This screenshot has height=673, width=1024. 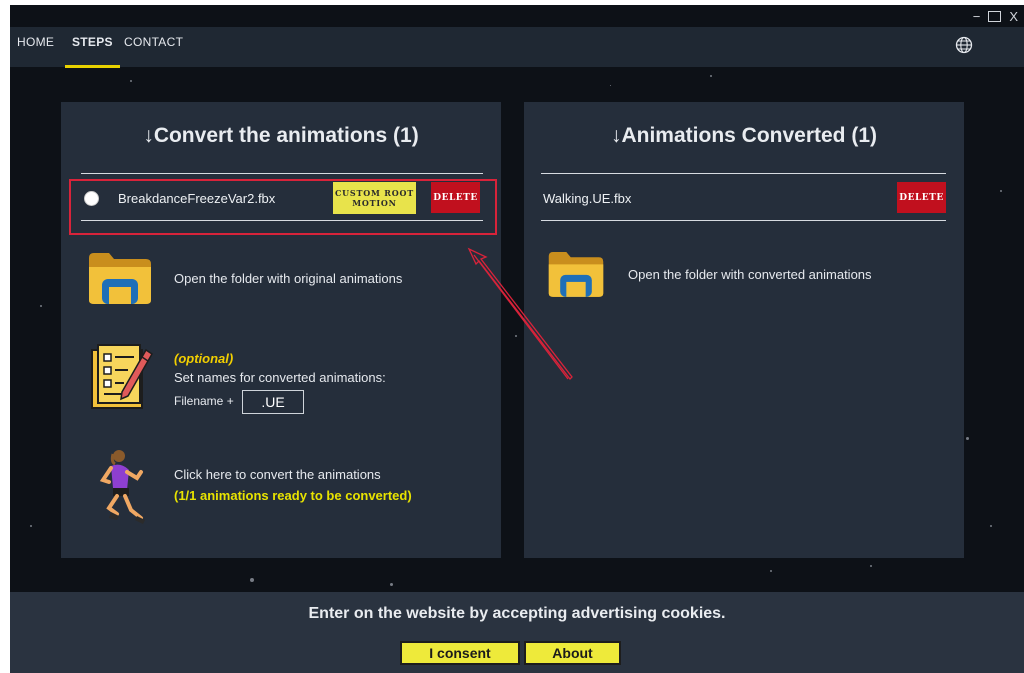 I want to click on ready-status: (1/1 animations ready to be converted), so click(x=293, y=495).